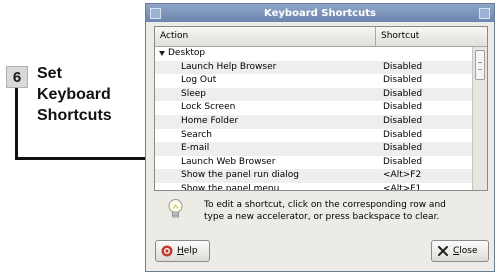 This screenshot has width=500, height=275. What do you see at coordinates (313, 176) in the screenshot?
I see `table-row: Show the panel run dialog <Alt>F2` at bounding box center [313, 176].